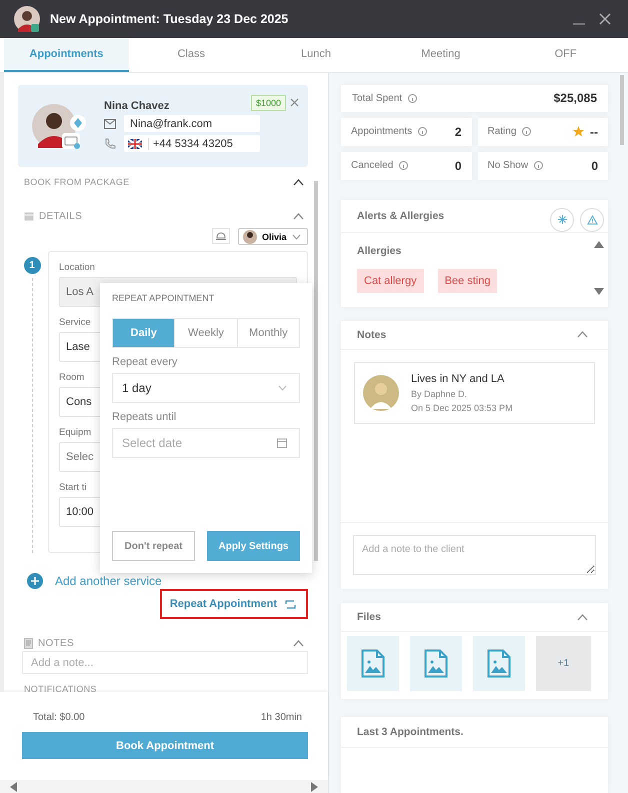 This screenshot has height=793, width=628. What do you see at coordinates (381, 132) in the screenshot?
I see `stat-label: Appointments` at bounding box center [381, 132].